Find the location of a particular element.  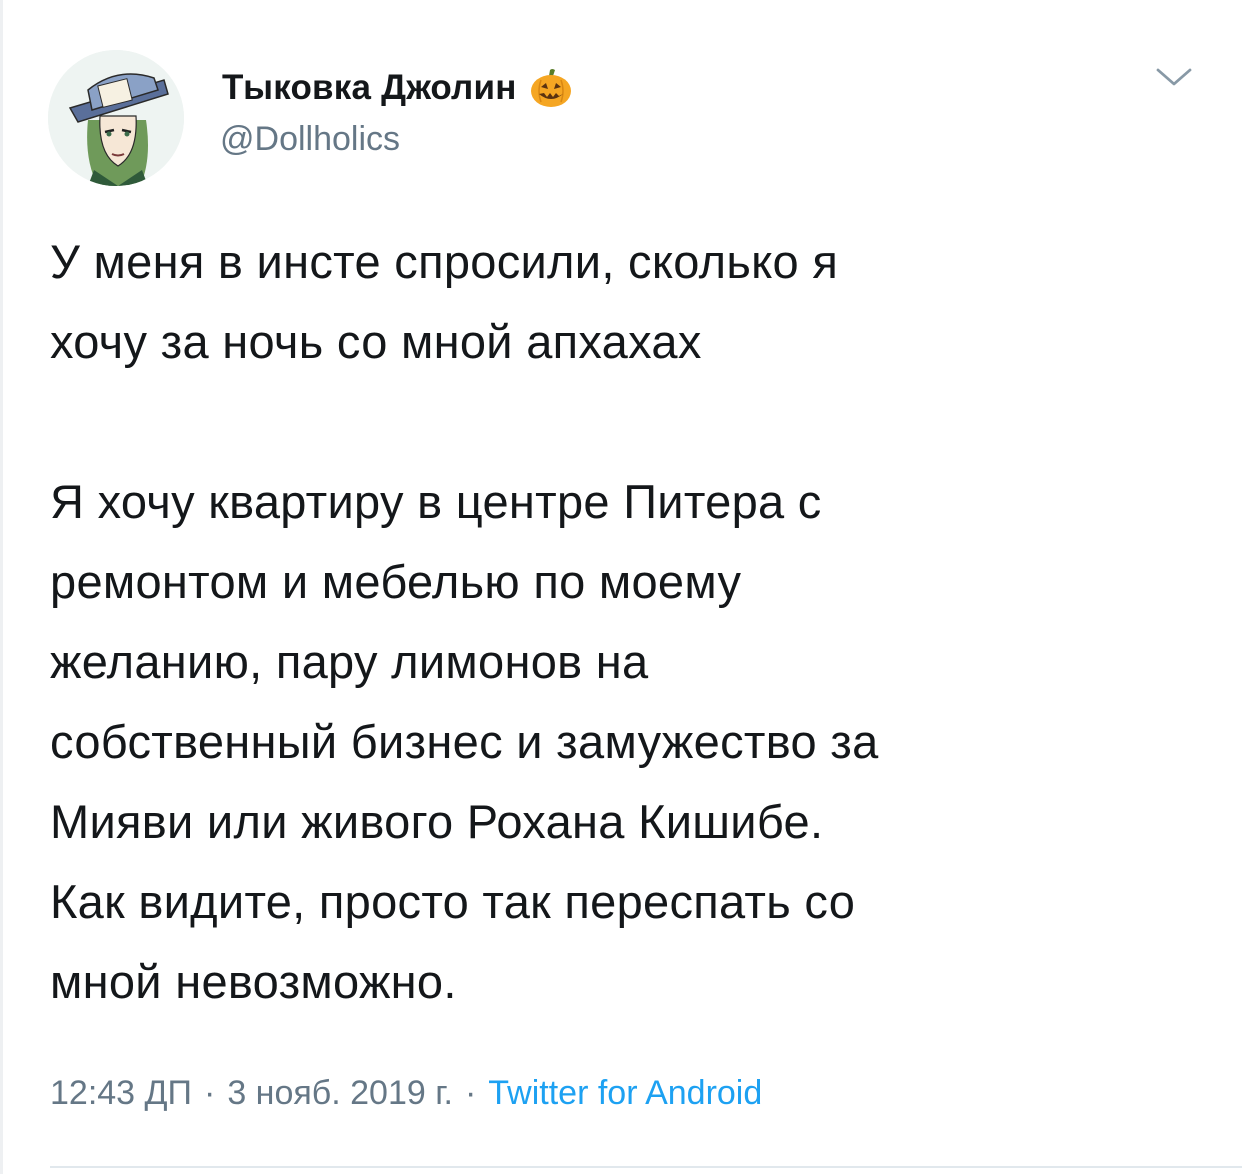

tweet-line: желанию, пару лимонов на is located at coordinates (349, 661).